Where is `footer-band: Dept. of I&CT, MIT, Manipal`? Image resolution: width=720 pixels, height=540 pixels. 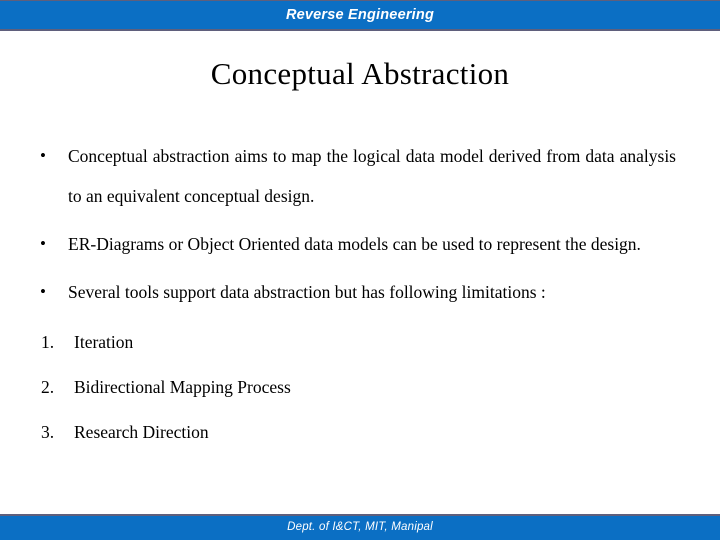 footer-band: Dept. of I&CT, MIT, Manipal is located at coordinates (360, 527).